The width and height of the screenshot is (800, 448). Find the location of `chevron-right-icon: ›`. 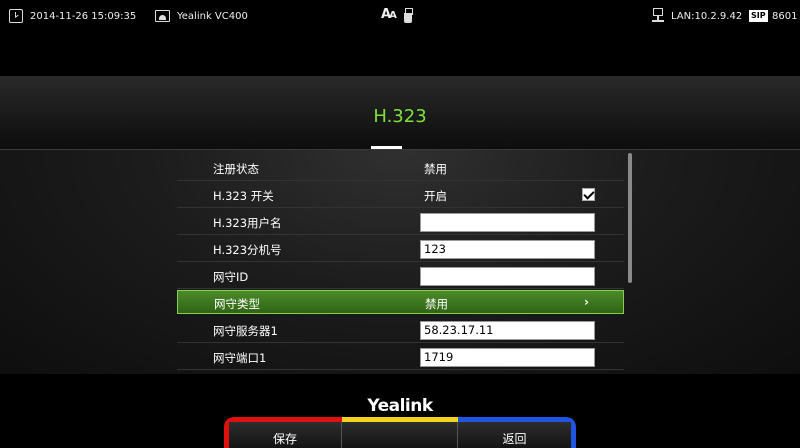

chevron-right-icon: › is located at coordinates (586, 302).